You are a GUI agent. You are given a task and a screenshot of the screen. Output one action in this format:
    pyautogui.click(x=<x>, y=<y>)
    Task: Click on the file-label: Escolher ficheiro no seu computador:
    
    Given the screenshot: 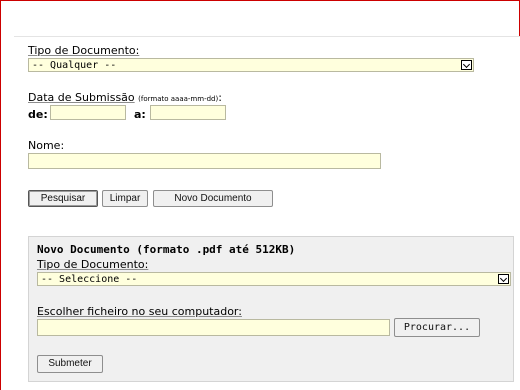 What is the action you would take?
    pyautogui.click(x=139, y=311)
    